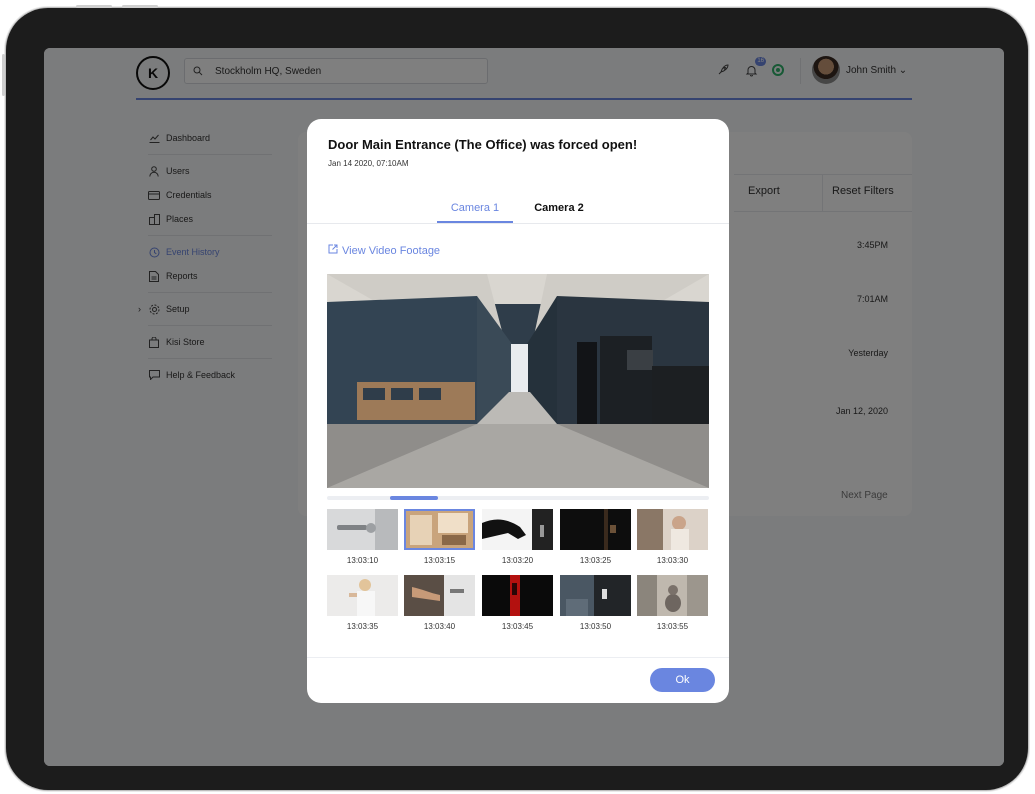 This screenshot has width=1035, height=794. Describe the element at coordinates (439, 560) in the screenshot. I see `thumbnail-time: 13:03:15` at that location.